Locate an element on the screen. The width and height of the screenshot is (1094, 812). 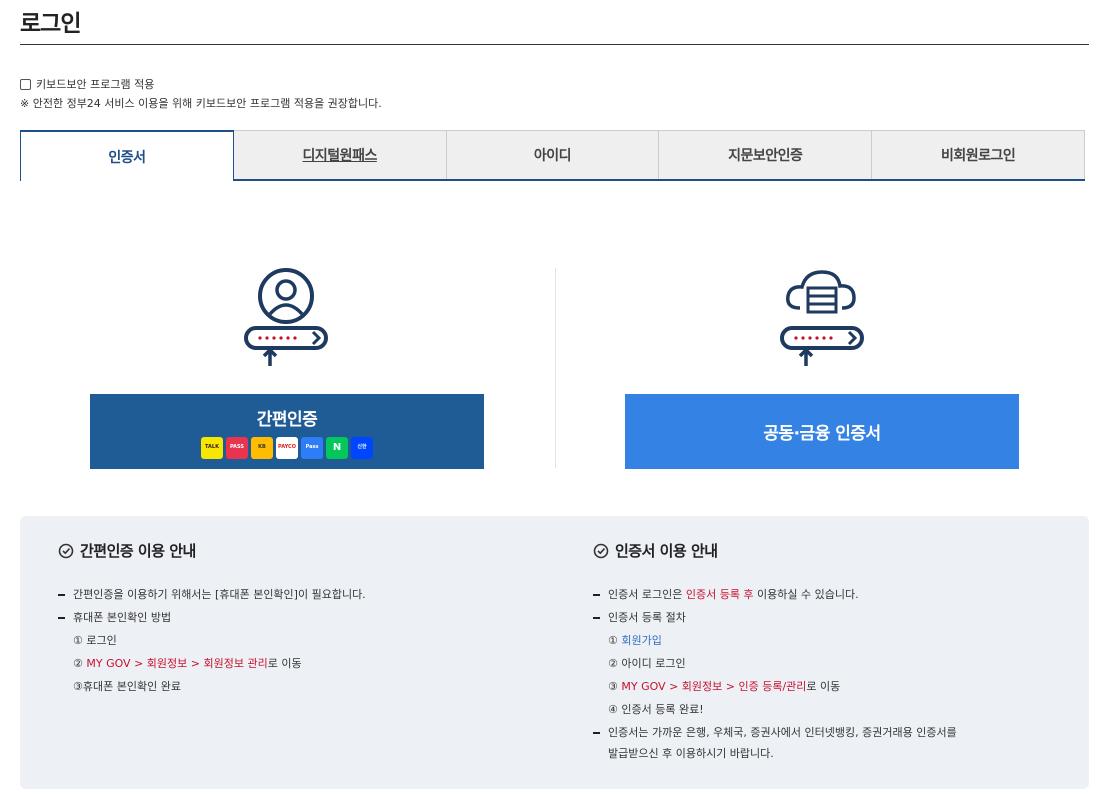
pass-logo: PASS is located at coordinates (237, 447).